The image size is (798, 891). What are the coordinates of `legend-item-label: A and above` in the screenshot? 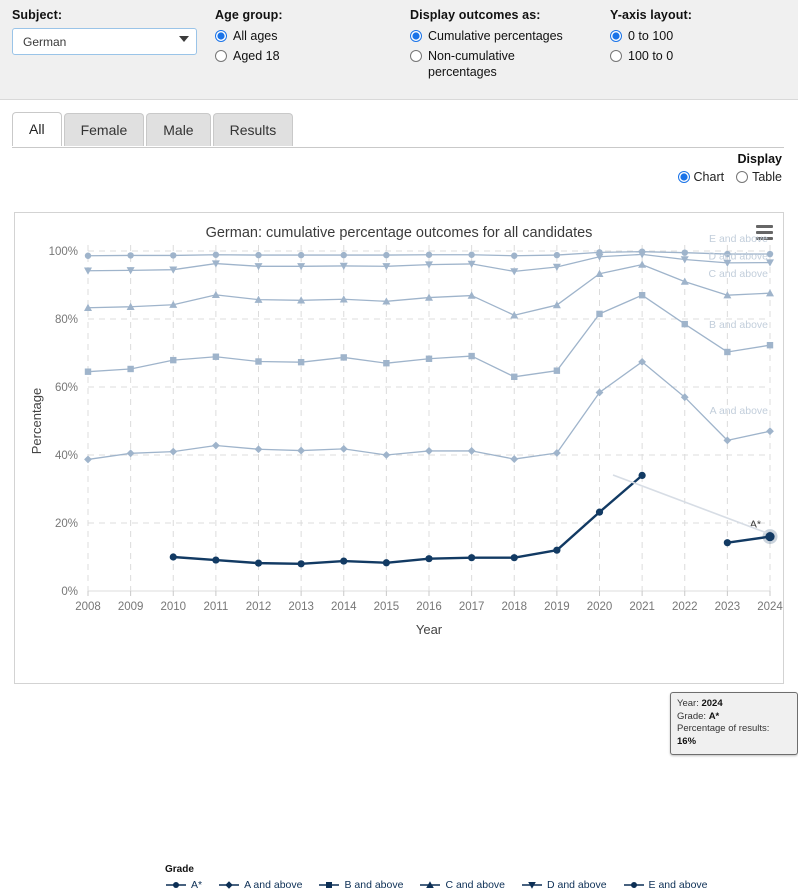 It's located at (273, 885).